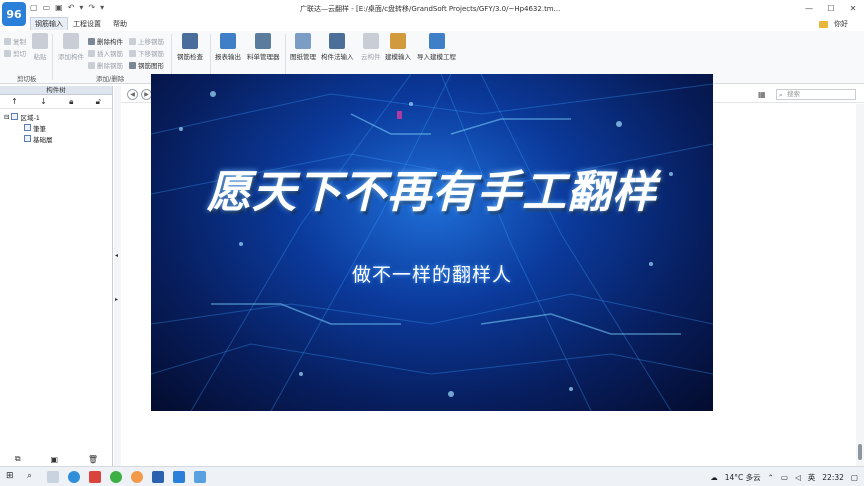  Describe the element at coordinates (132, 41) in the screenshot. I see `arrow-up-icon` at that location.